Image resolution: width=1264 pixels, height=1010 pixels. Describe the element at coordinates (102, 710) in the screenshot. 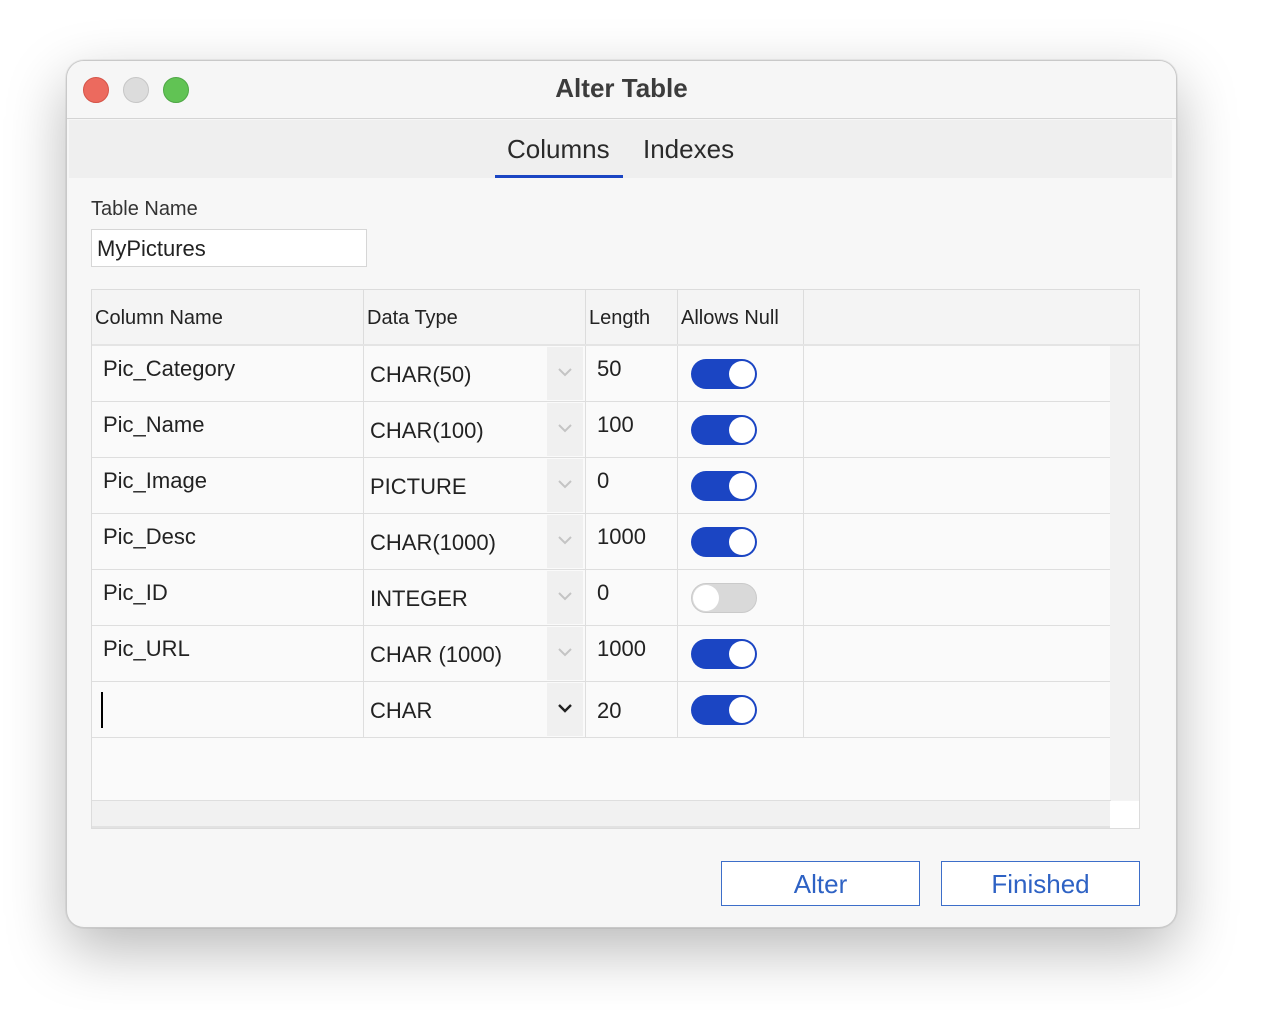

I see `text-cursor` at that location.